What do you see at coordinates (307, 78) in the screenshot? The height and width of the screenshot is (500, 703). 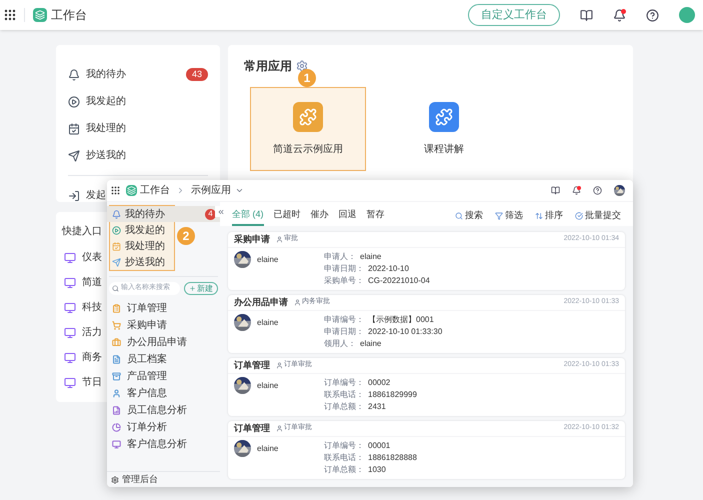 I see `callout-badge: 1` at bounding box center [307, 78].